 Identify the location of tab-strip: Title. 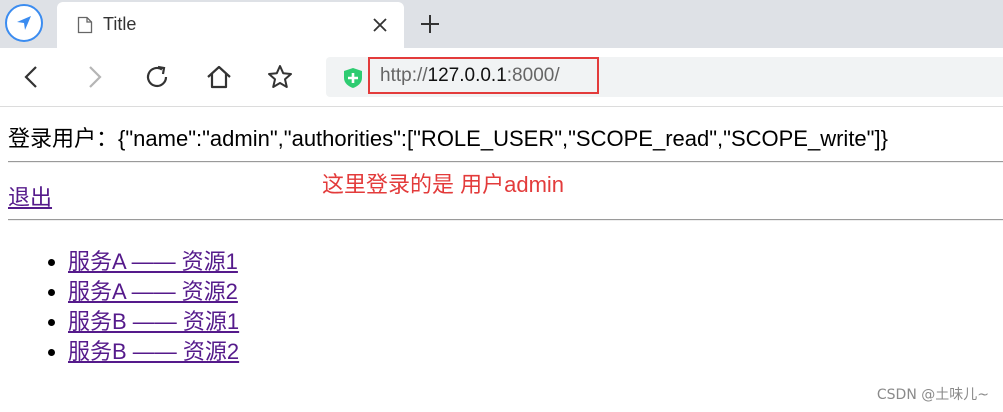
(501, 24).